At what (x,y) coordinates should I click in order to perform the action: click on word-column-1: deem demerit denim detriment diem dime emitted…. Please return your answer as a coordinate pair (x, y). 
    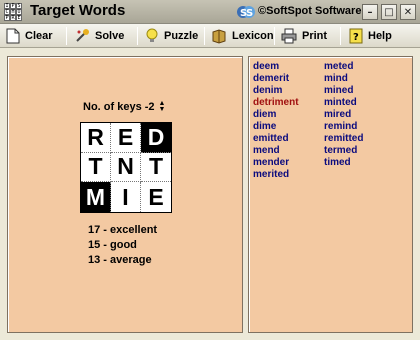
    Looking at the image, I should click on (276, 121).